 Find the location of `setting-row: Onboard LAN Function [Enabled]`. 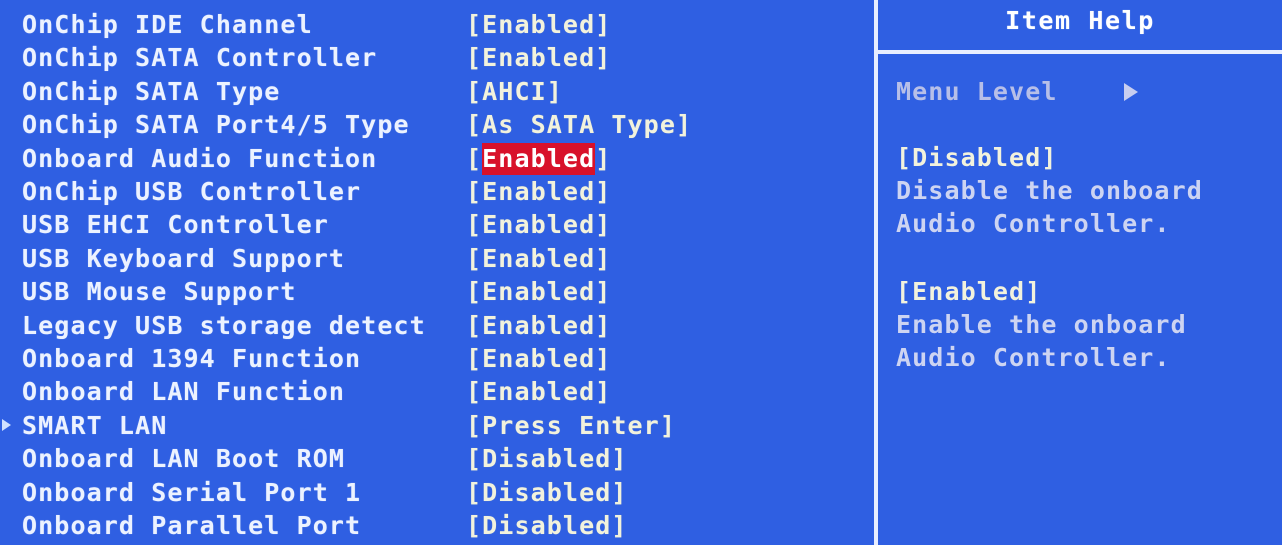

setting-row: Onboard LAN Function [Enabled] is located at coordinates (436, 391).